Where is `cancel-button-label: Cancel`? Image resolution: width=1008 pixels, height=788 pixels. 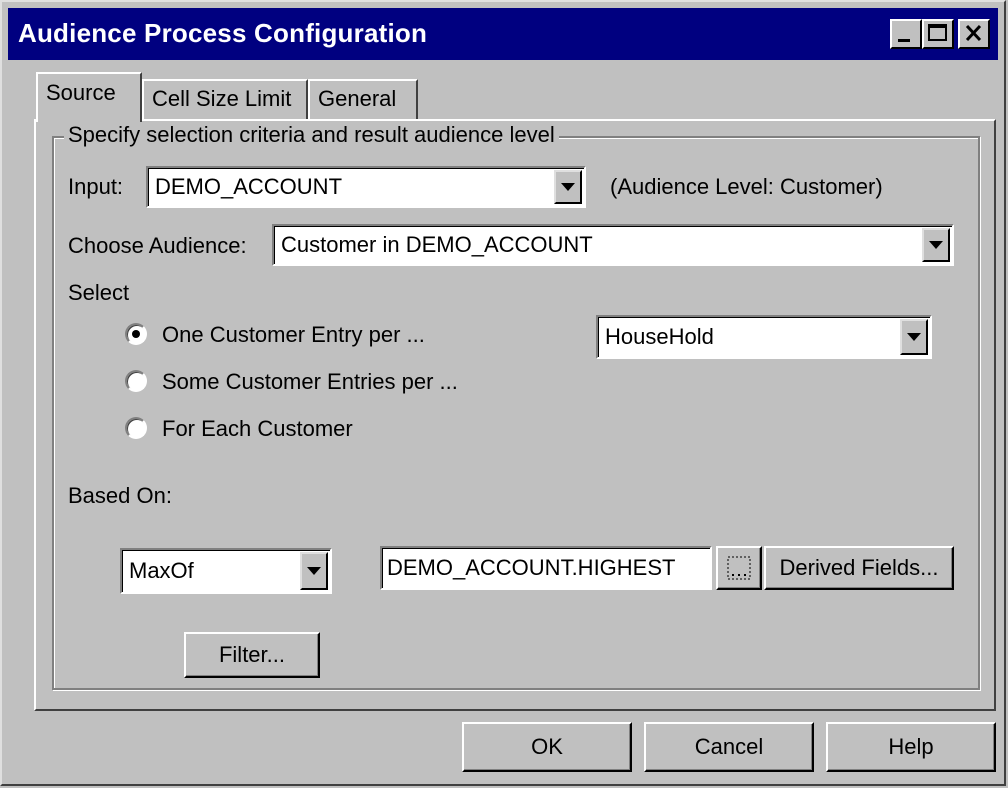 cancel-button-label: Cancel is located at coordinates (729, 746).